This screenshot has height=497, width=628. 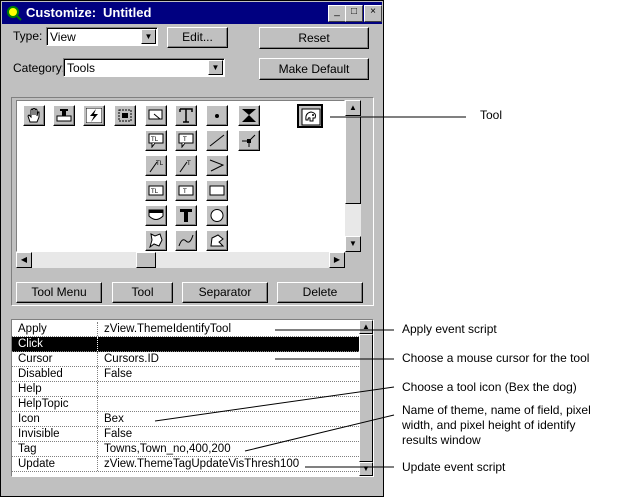 I want to click on callout-icon: Choose a tool icon (Bex the dog), so click(x=489, y=387).